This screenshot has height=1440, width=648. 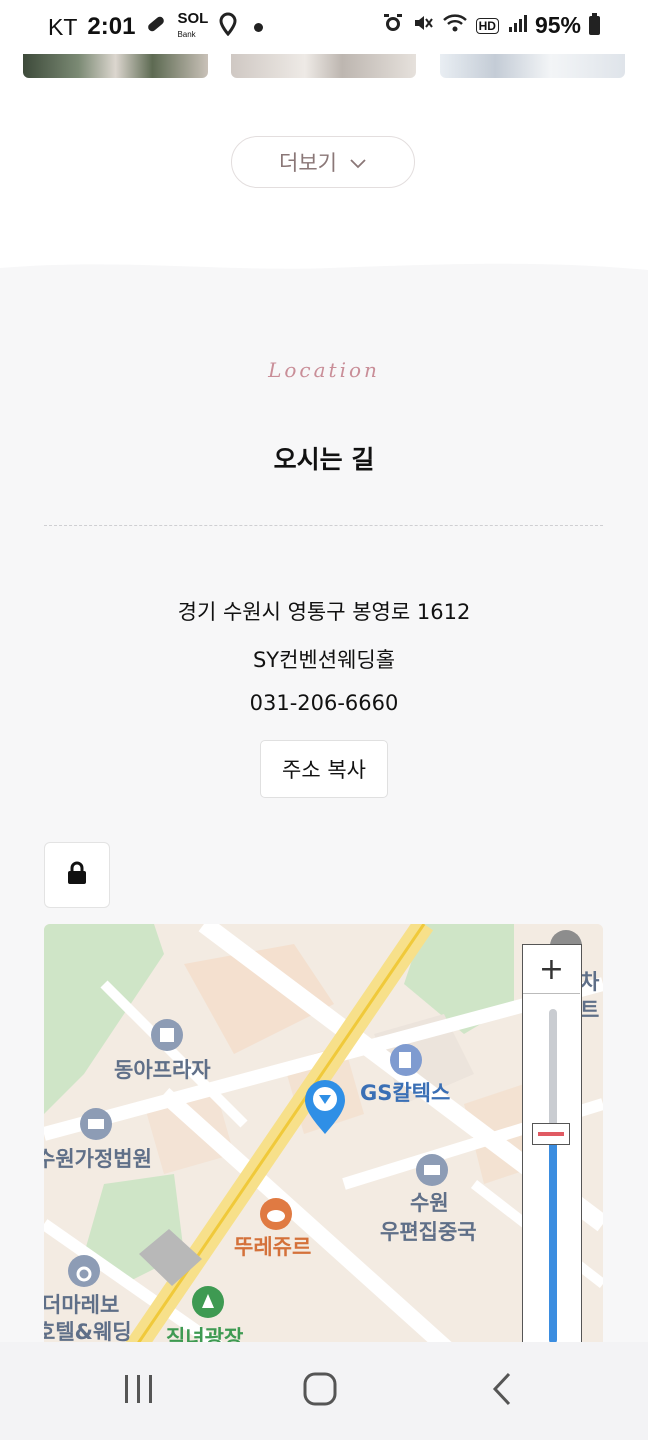 I want to click on chevron-down-icon, so click(x=358, y=162).